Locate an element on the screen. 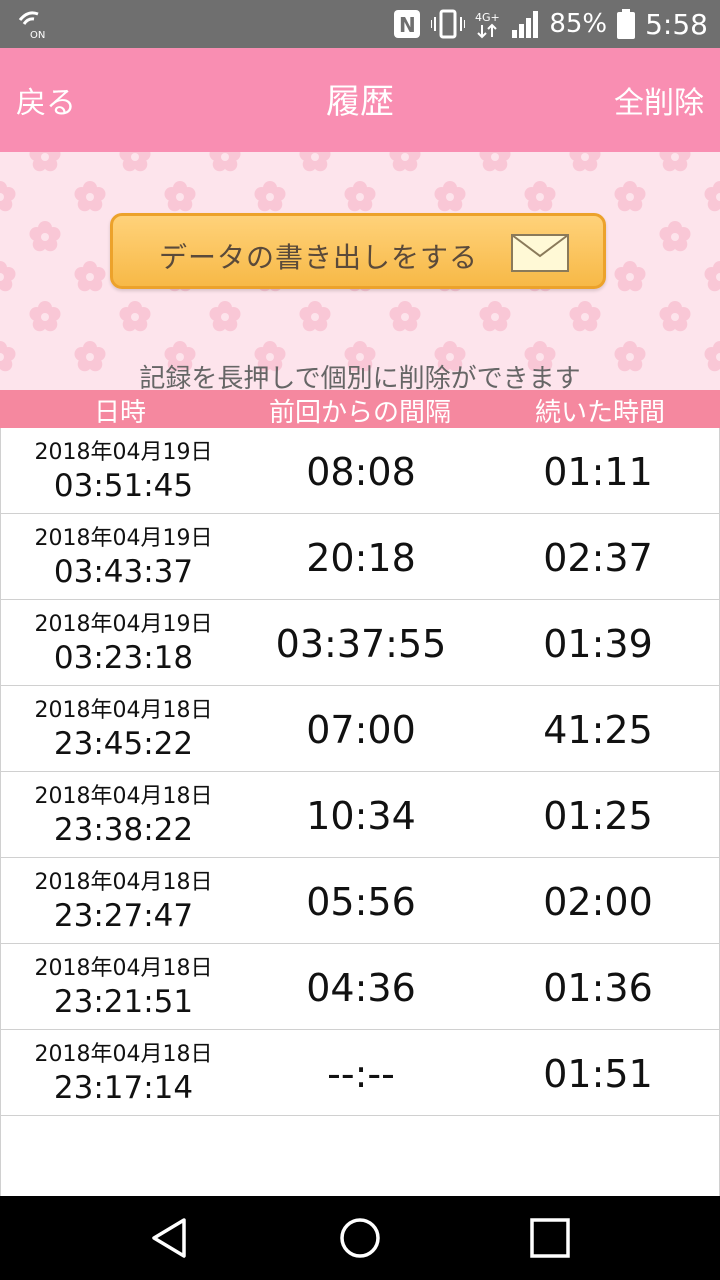 The height and width of the screenshot is (1280, 720). table-header: 日時 前回からの間隔 続いた時間 is located at coordinates (360, 409).